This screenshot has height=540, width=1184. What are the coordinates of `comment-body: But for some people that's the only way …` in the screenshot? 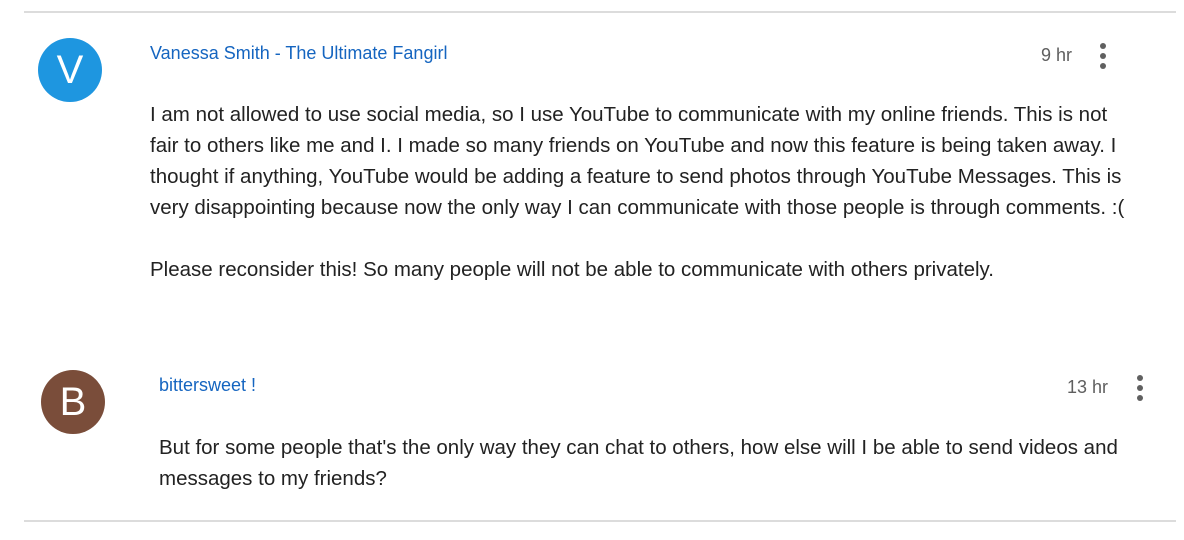 It's located at (659, 463).